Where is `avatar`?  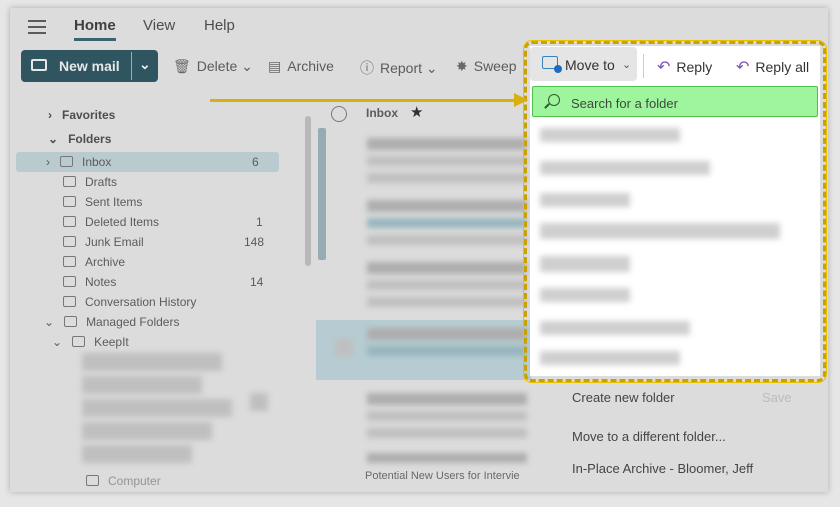
avatar is located at coordinates (344, 347).